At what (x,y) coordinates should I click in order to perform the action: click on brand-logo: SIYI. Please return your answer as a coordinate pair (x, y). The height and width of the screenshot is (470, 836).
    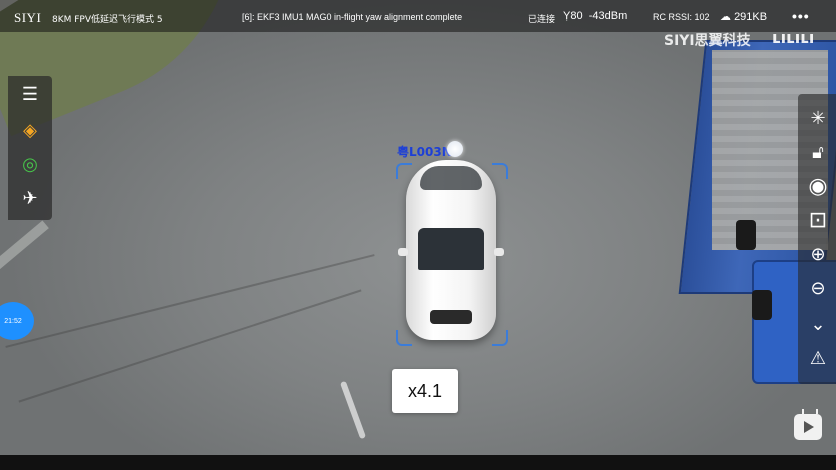
    Looking at the image, I should click on (28, 17).